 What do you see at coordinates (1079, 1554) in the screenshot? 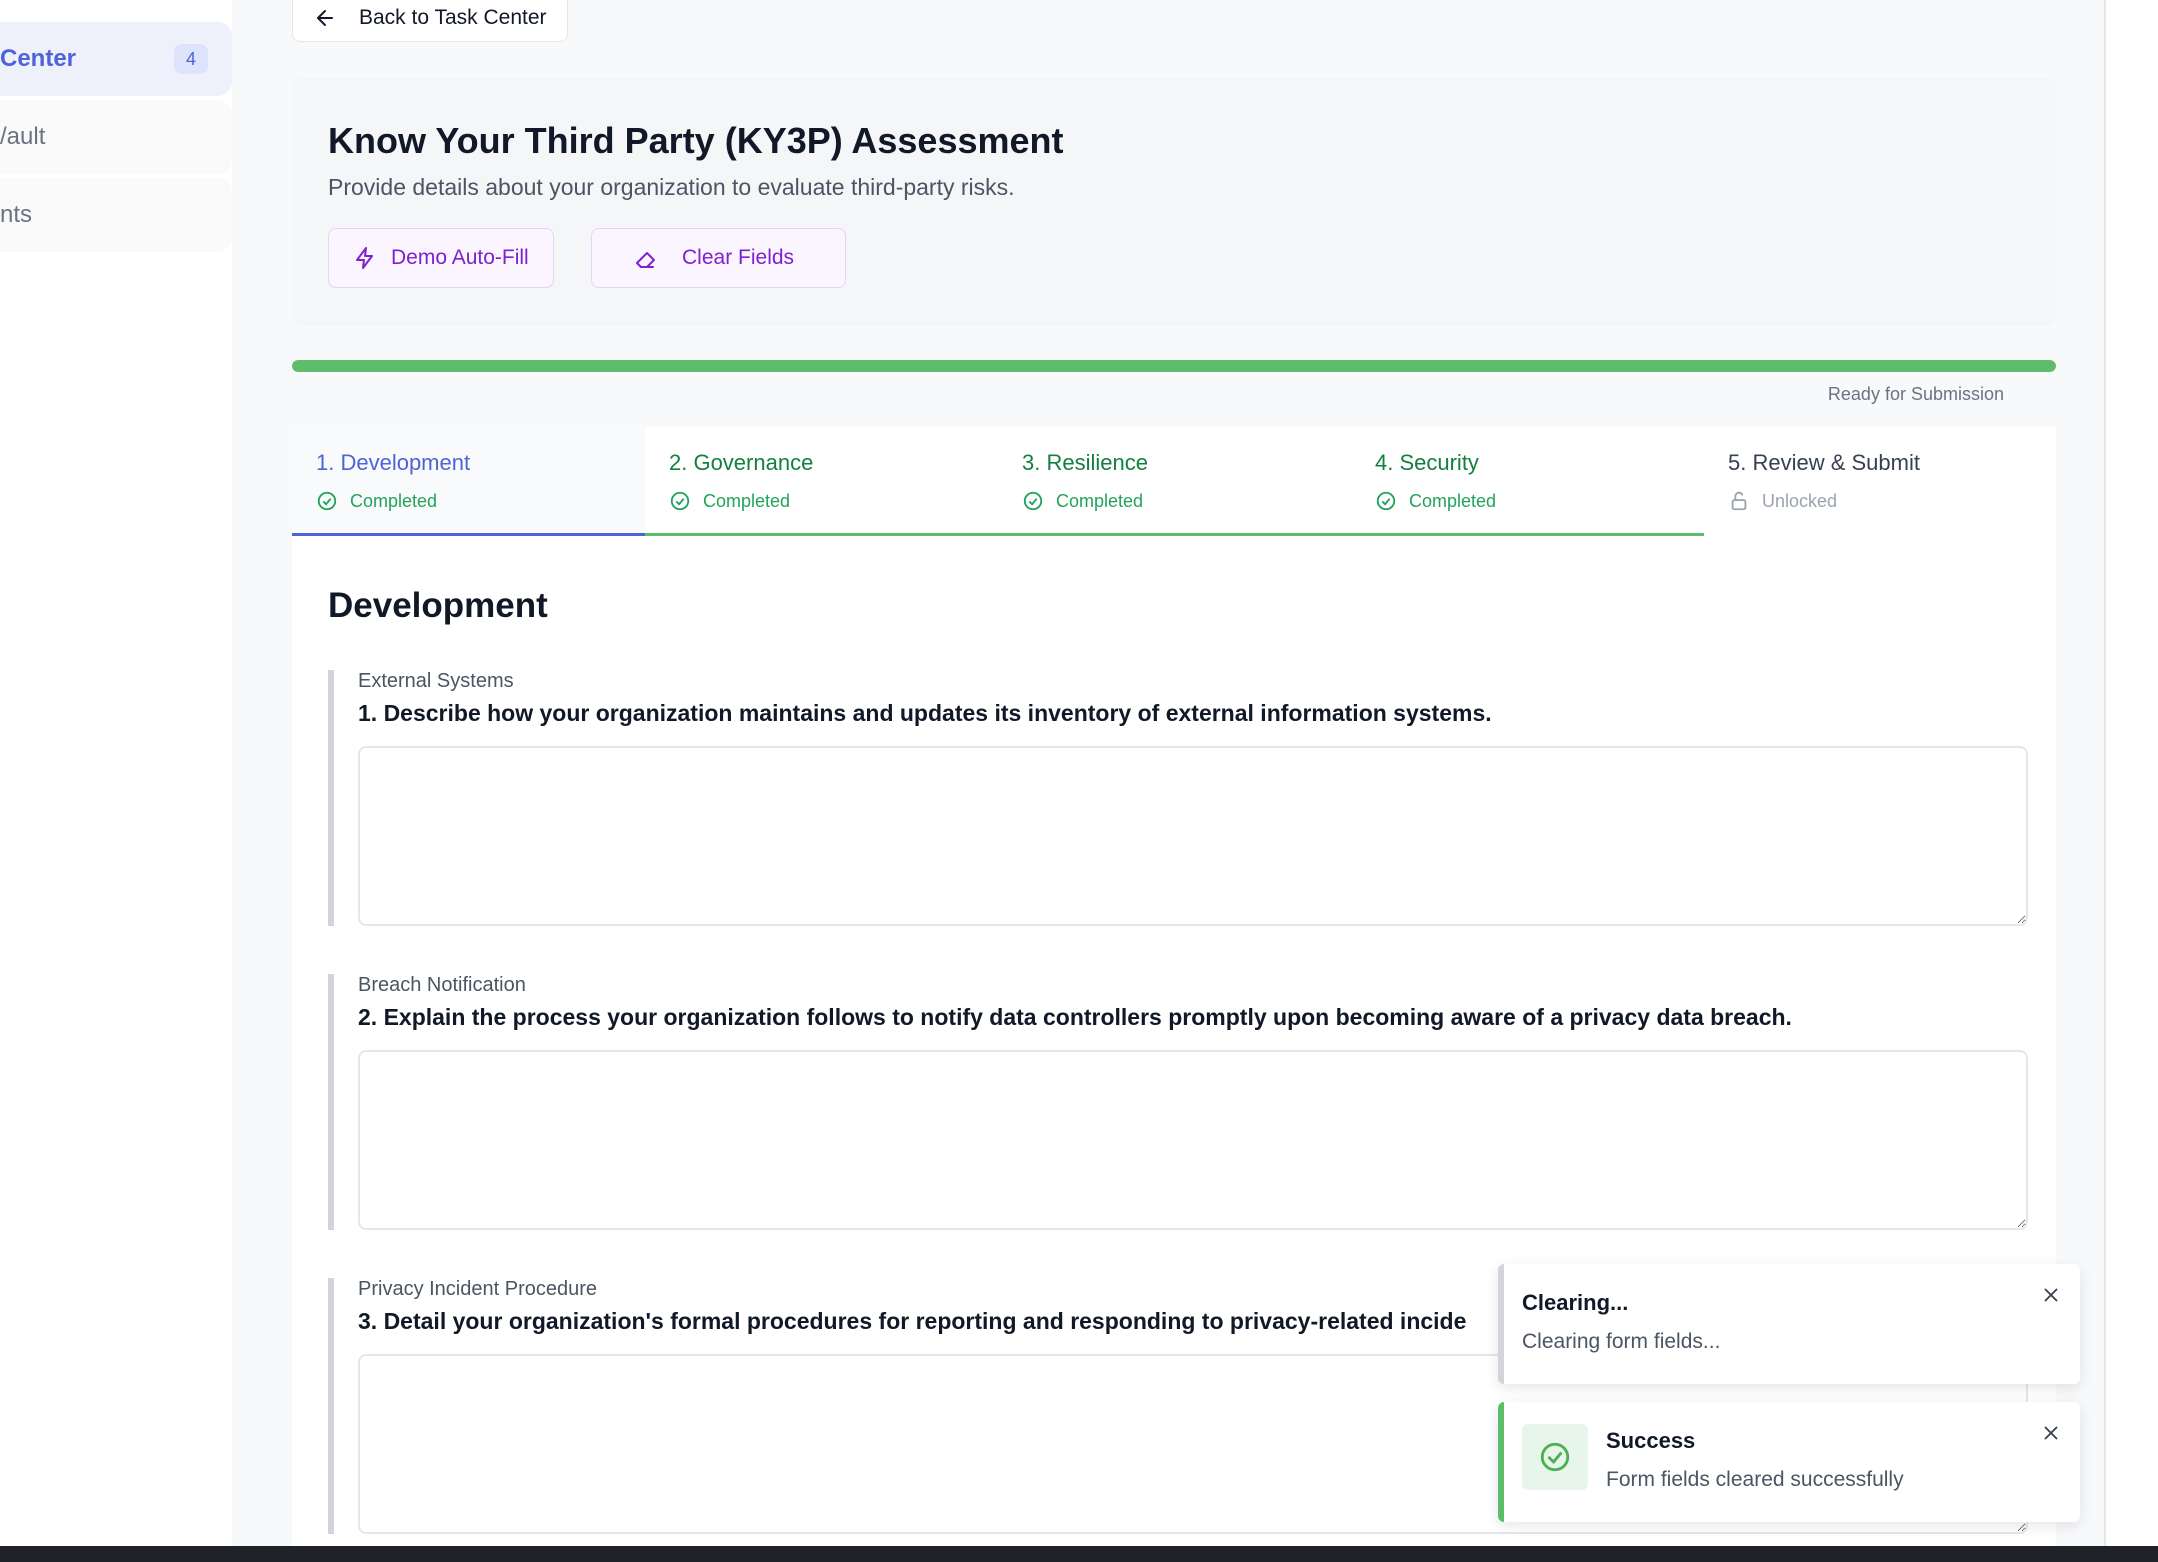
I see `bottom-dock-bar` at bounding box center [1079, 1554].